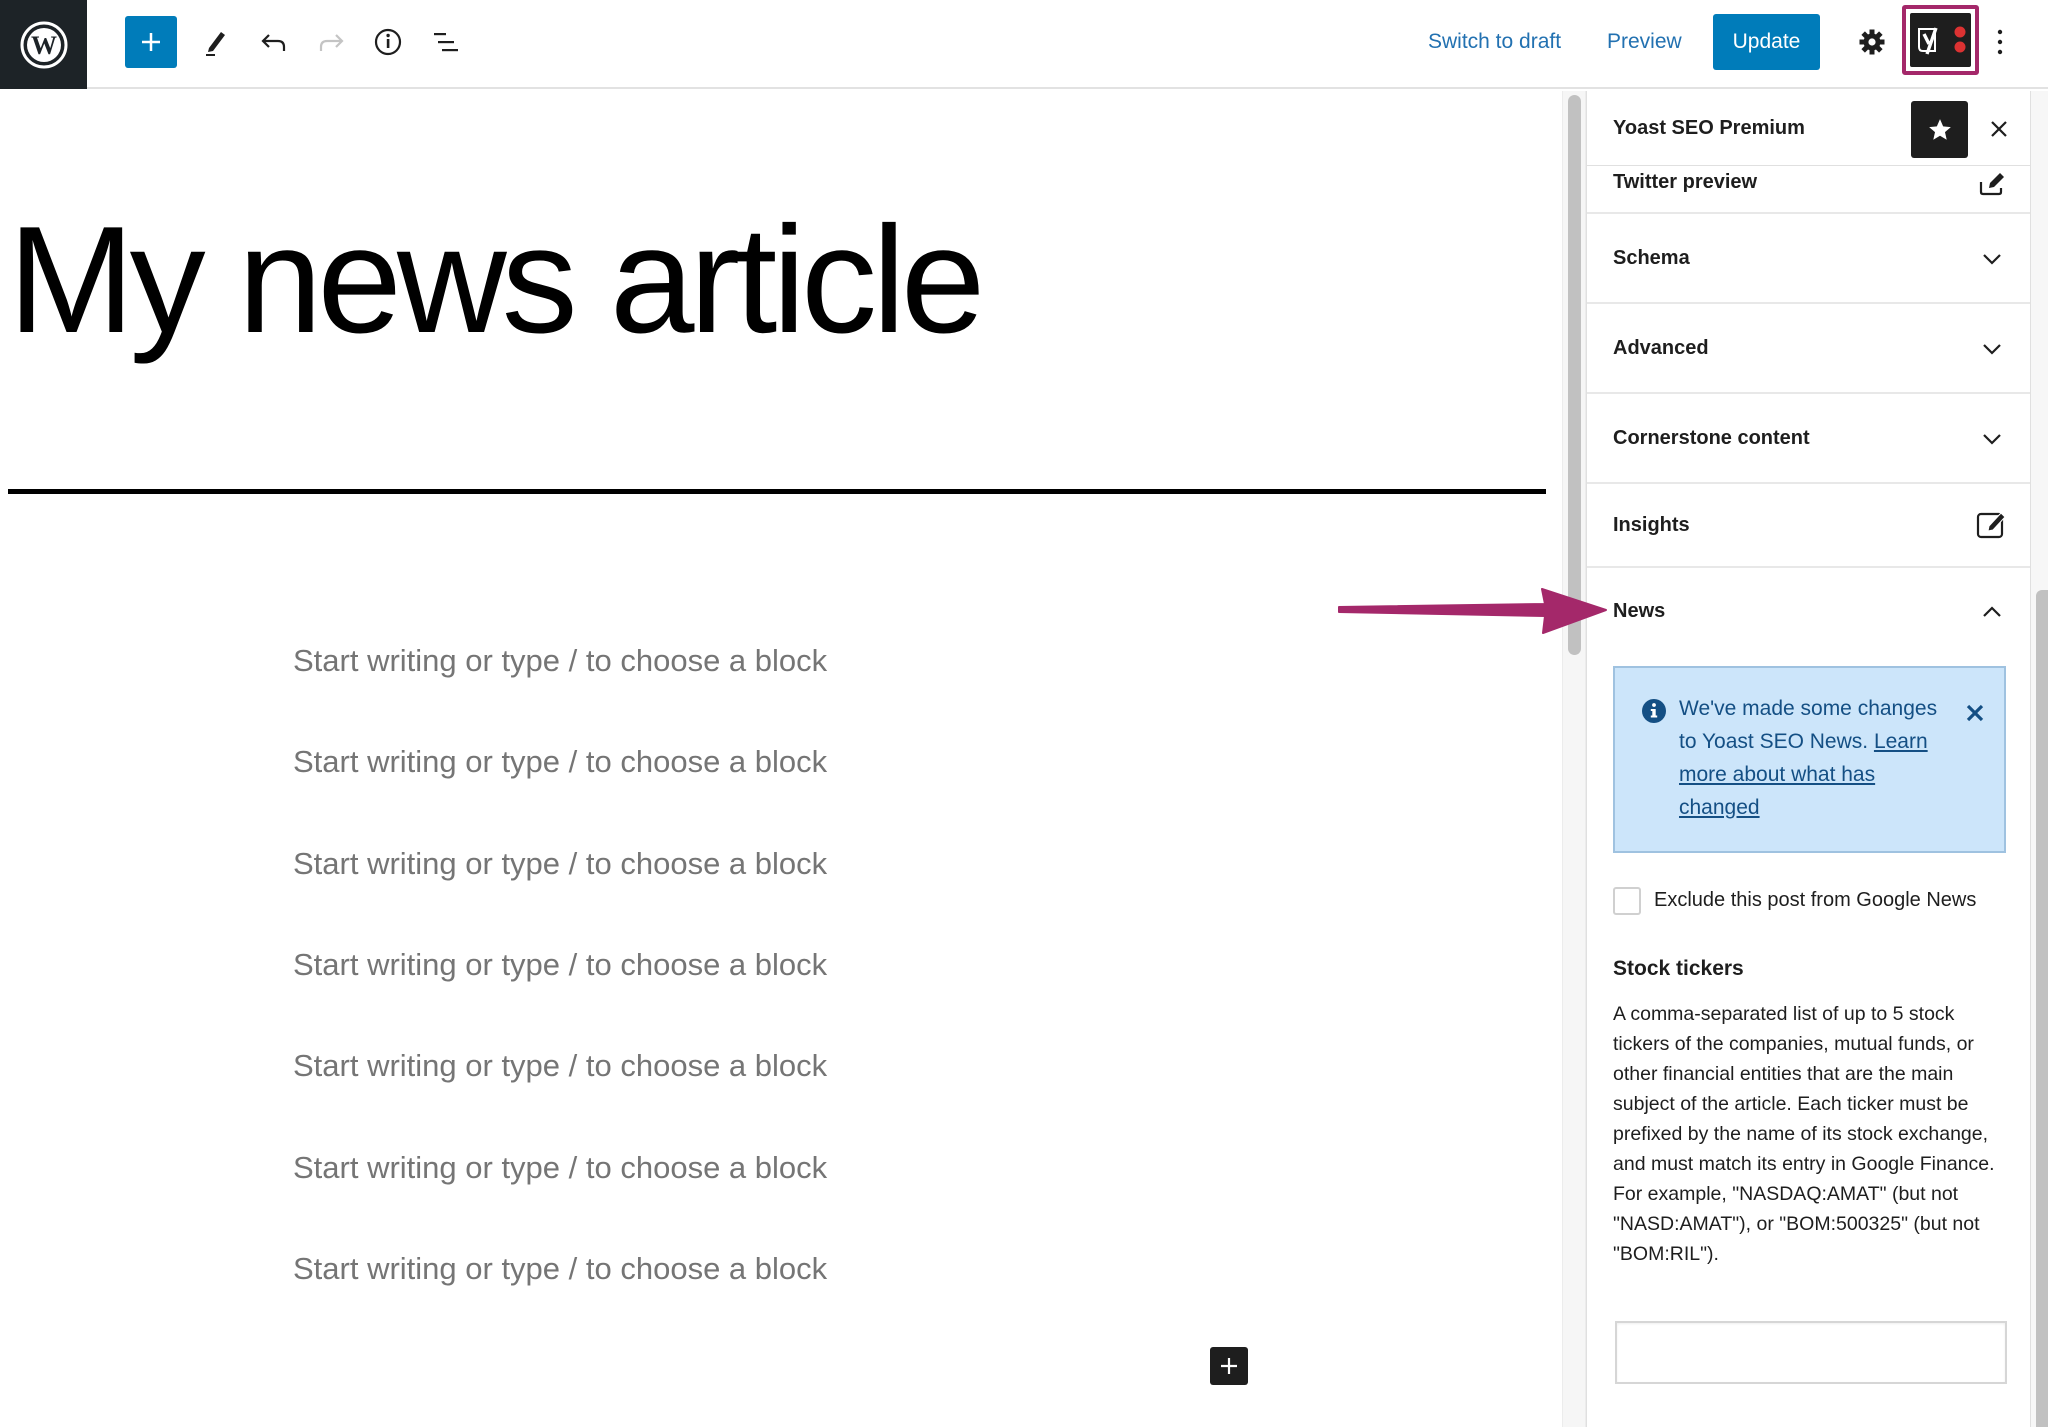 The height and width of the screenshot is (1427, 2048). I want to click on redo-button, so click(331, 42).